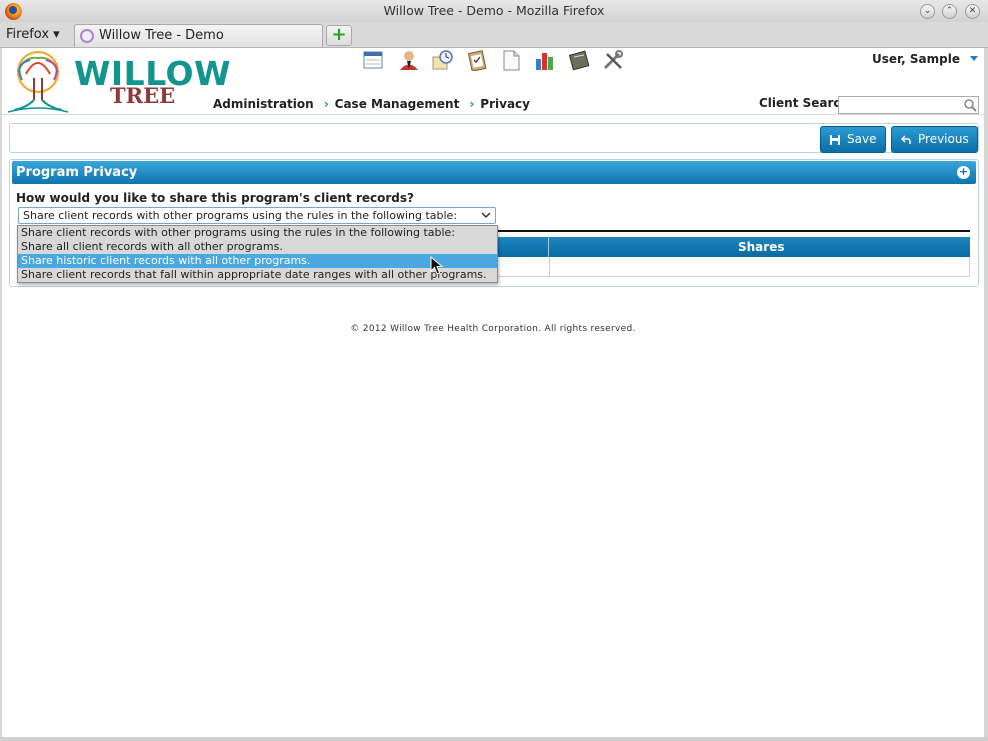  I want to click on tools-icon, so click(613, 60).